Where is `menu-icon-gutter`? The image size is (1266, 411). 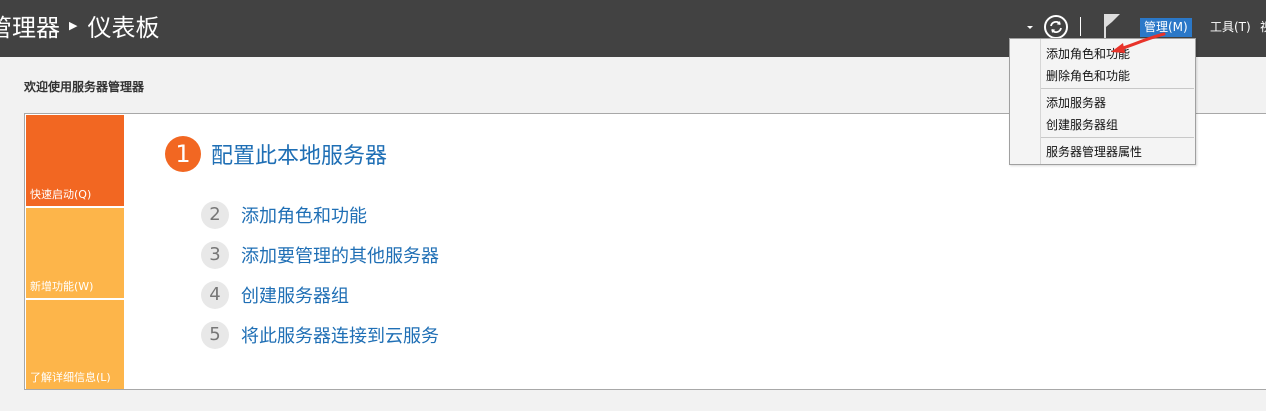 menu-icon-gutter is located at coordinates (1040, 101).